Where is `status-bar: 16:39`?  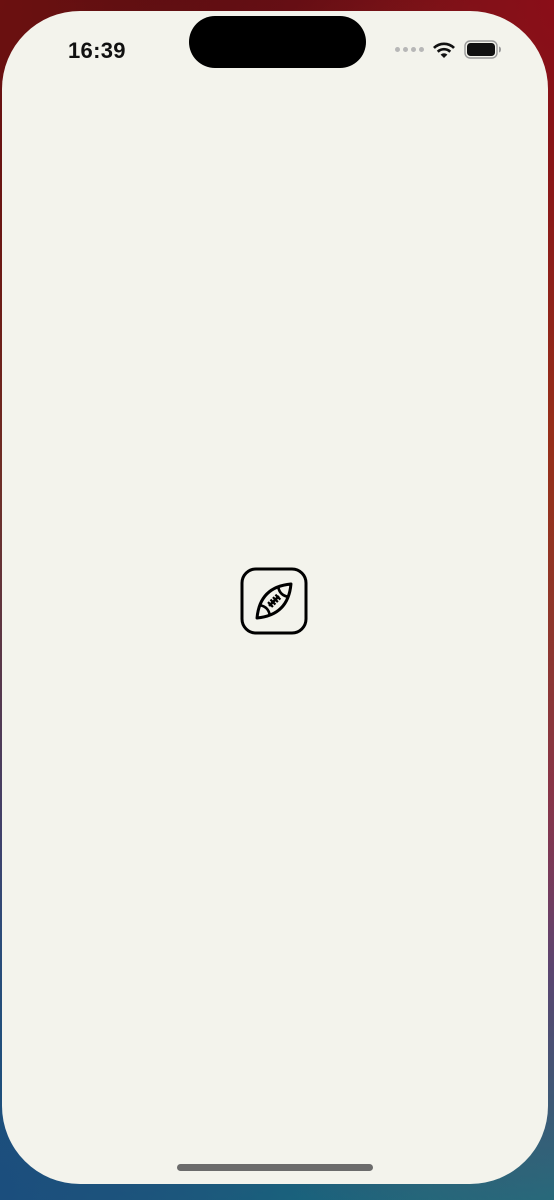 status-bar: 16:39 is located at coordinates (275, 53).